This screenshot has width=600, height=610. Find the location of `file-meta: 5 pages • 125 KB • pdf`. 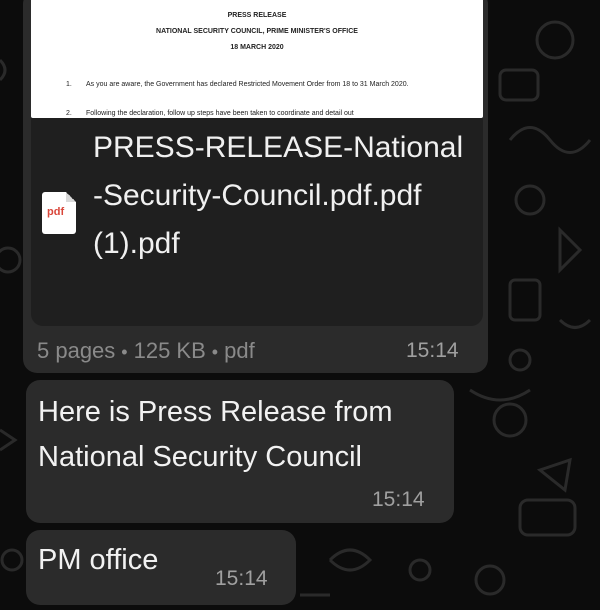

file-meta: 5 pages • 125 KB • pdf is located at coordinates (146, 351).